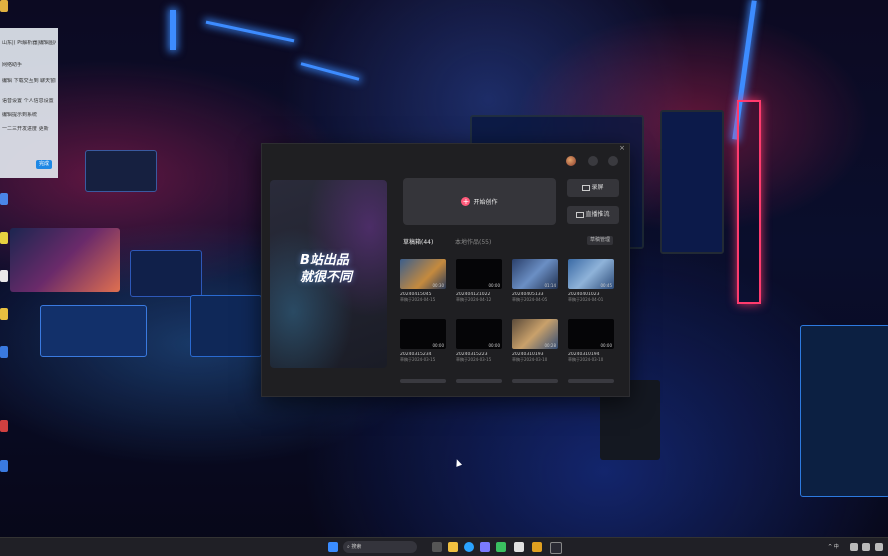 This screenshot has height=556, width=888. I want to click on task-view-icon, so click(437, 547).